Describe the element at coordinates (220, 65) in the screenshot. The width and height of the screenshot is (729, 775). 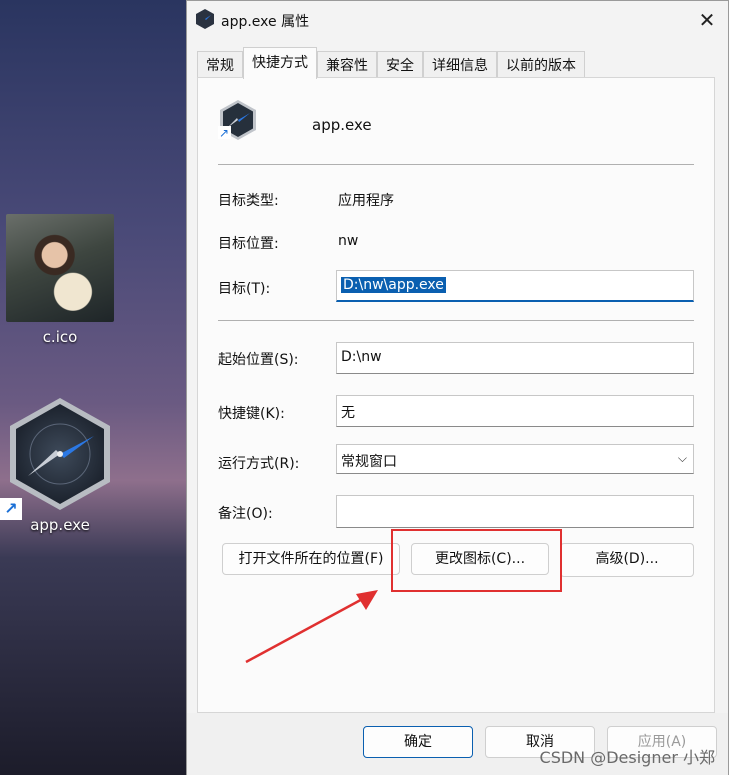
I see `tab-general: 常规` at that location.